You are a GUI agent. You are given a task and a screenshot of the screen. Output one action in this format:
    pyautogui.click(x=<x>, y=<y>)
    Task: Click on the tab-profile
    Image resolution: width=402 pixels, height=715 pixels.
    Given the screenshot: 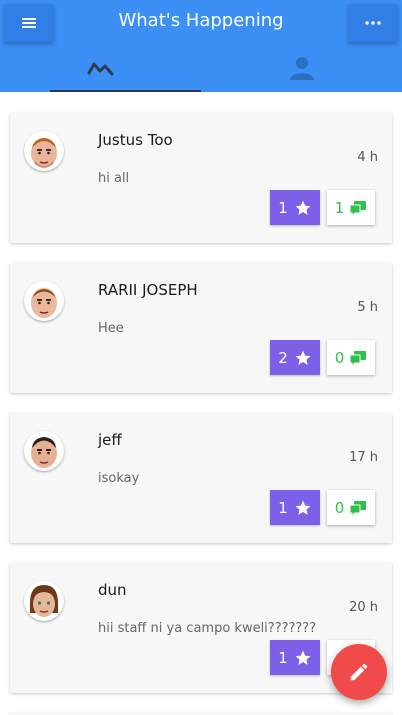 What is the action you would take?
    pyautogui.click(x=301, y=68)
    